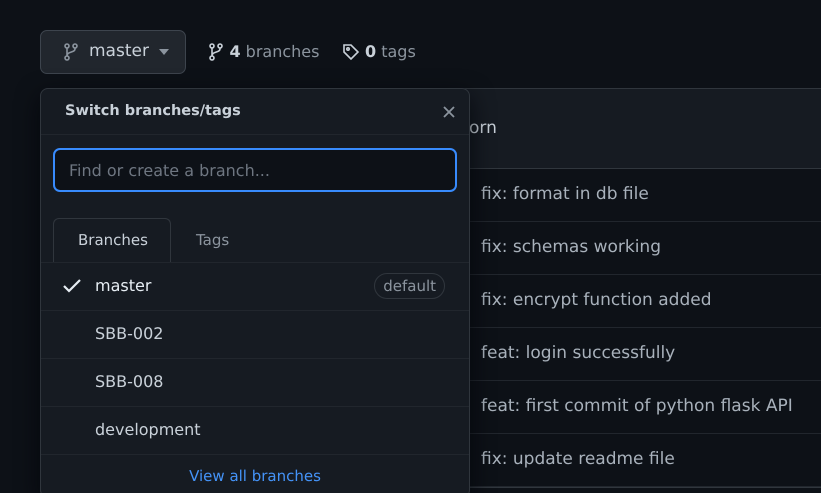  Describe the element at coordinates (483, 128) in the screenshot. I see `header-text: orn` at that location.